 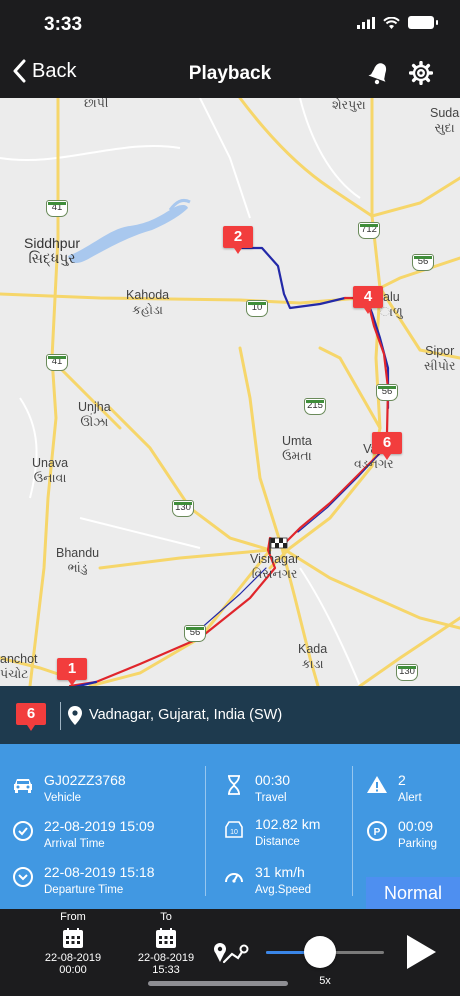 What do you see at coordinates (368, 300) in the screenshot?
I see `route-marker: 4` at bounding box center [368, 300].